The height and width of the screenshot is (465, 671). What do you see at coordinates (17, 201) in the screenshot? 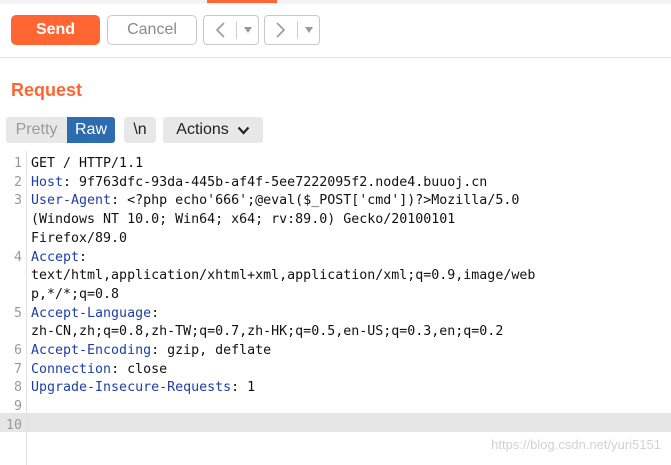
I see `line-number: 3` at bounding box center [17, 201].